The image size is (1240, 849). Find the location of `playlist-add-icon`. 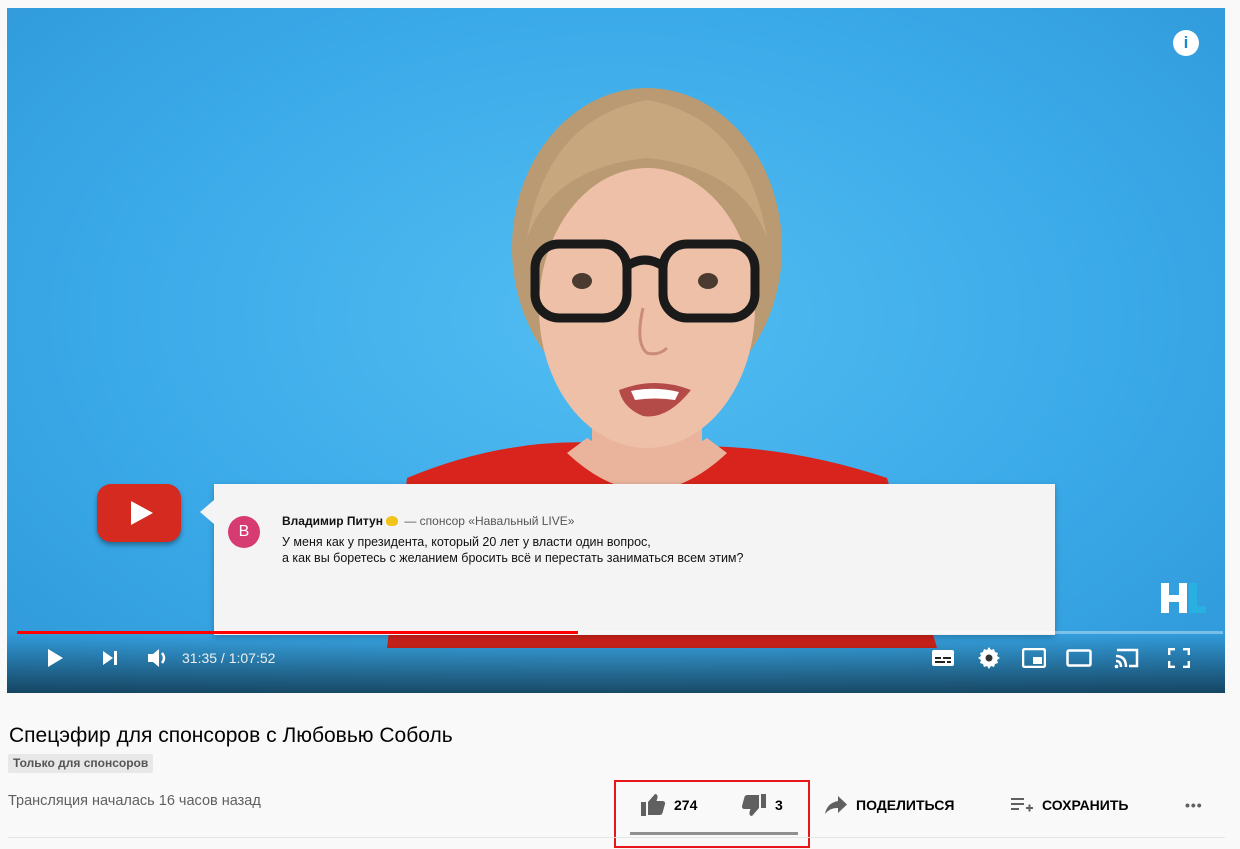

playlist-add-icon is located at coordinates (1022, 805).